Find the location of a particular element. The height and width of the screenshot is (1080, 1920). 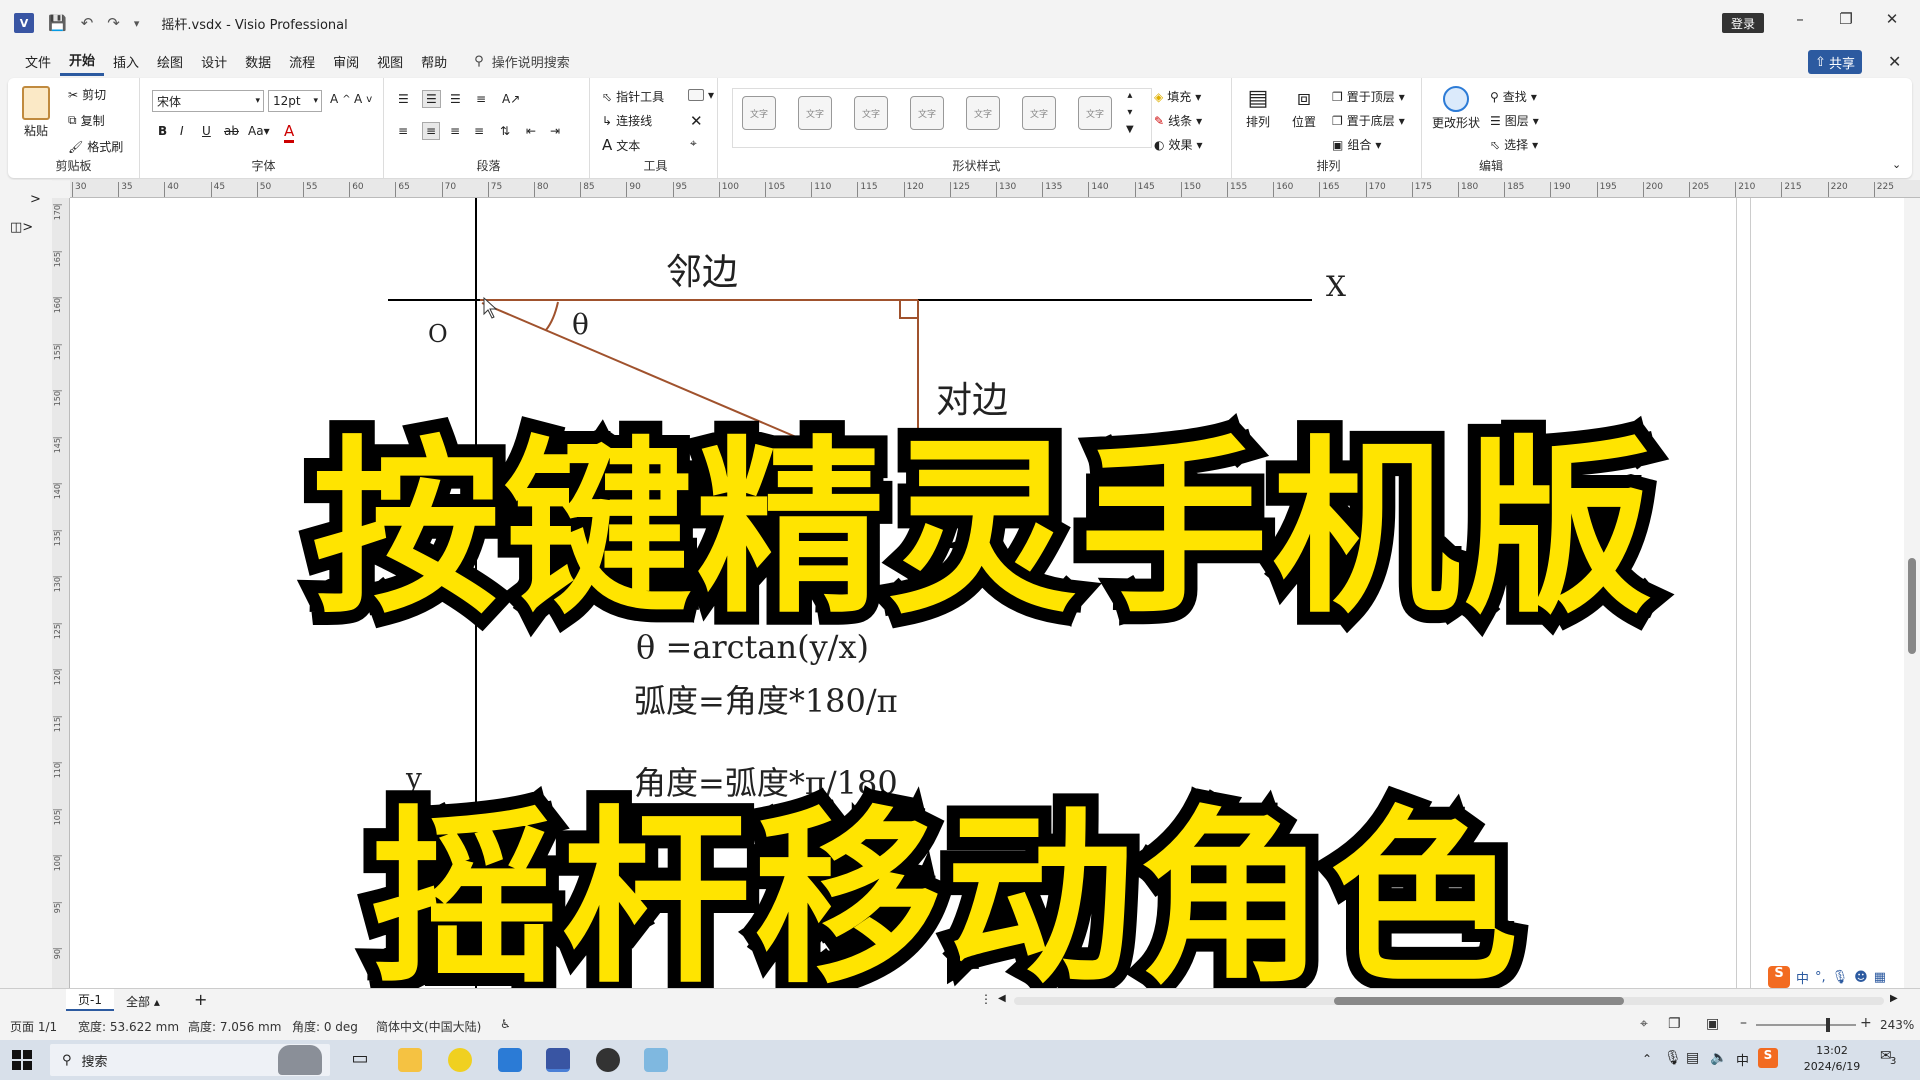

show-hidden-icons: ⌃ is located at coordinates (1647, 1059).